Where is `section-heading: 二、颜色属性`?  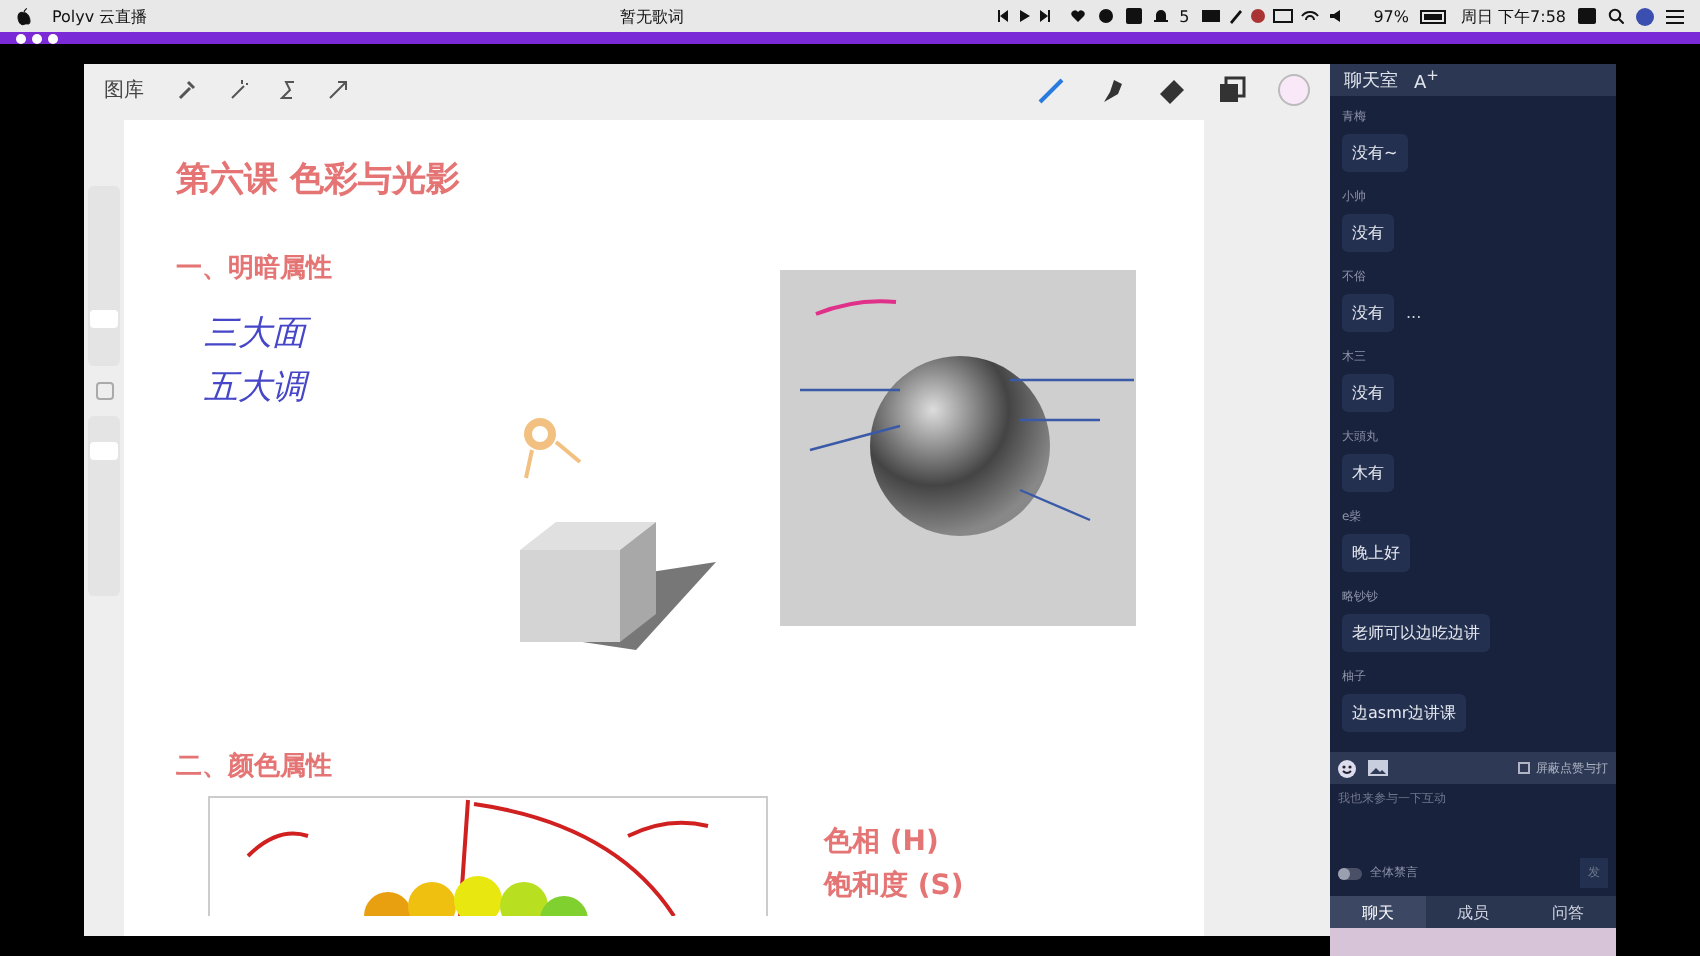
section-heading: 二、颜色属性 is located at coordinates (255, 767).